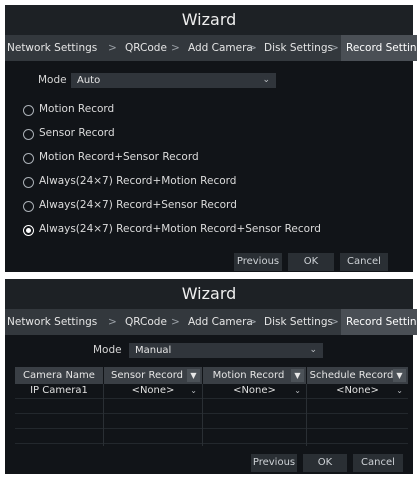  I want to click on table-row: IP Camera1 <None> ⌄ <None> ⌄ <None> ⌄, so click(211, 391).